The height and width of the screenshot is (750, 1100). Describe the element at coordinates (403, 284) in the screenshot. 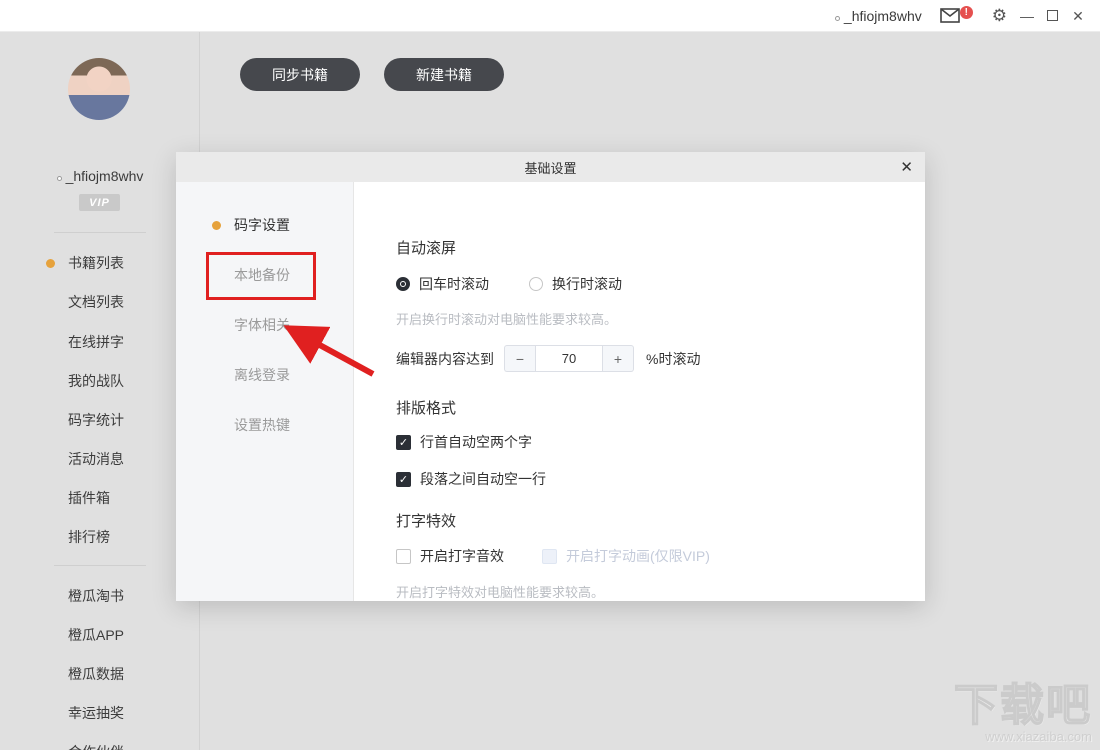

I see `radio-scroll-on-enter` at that location.